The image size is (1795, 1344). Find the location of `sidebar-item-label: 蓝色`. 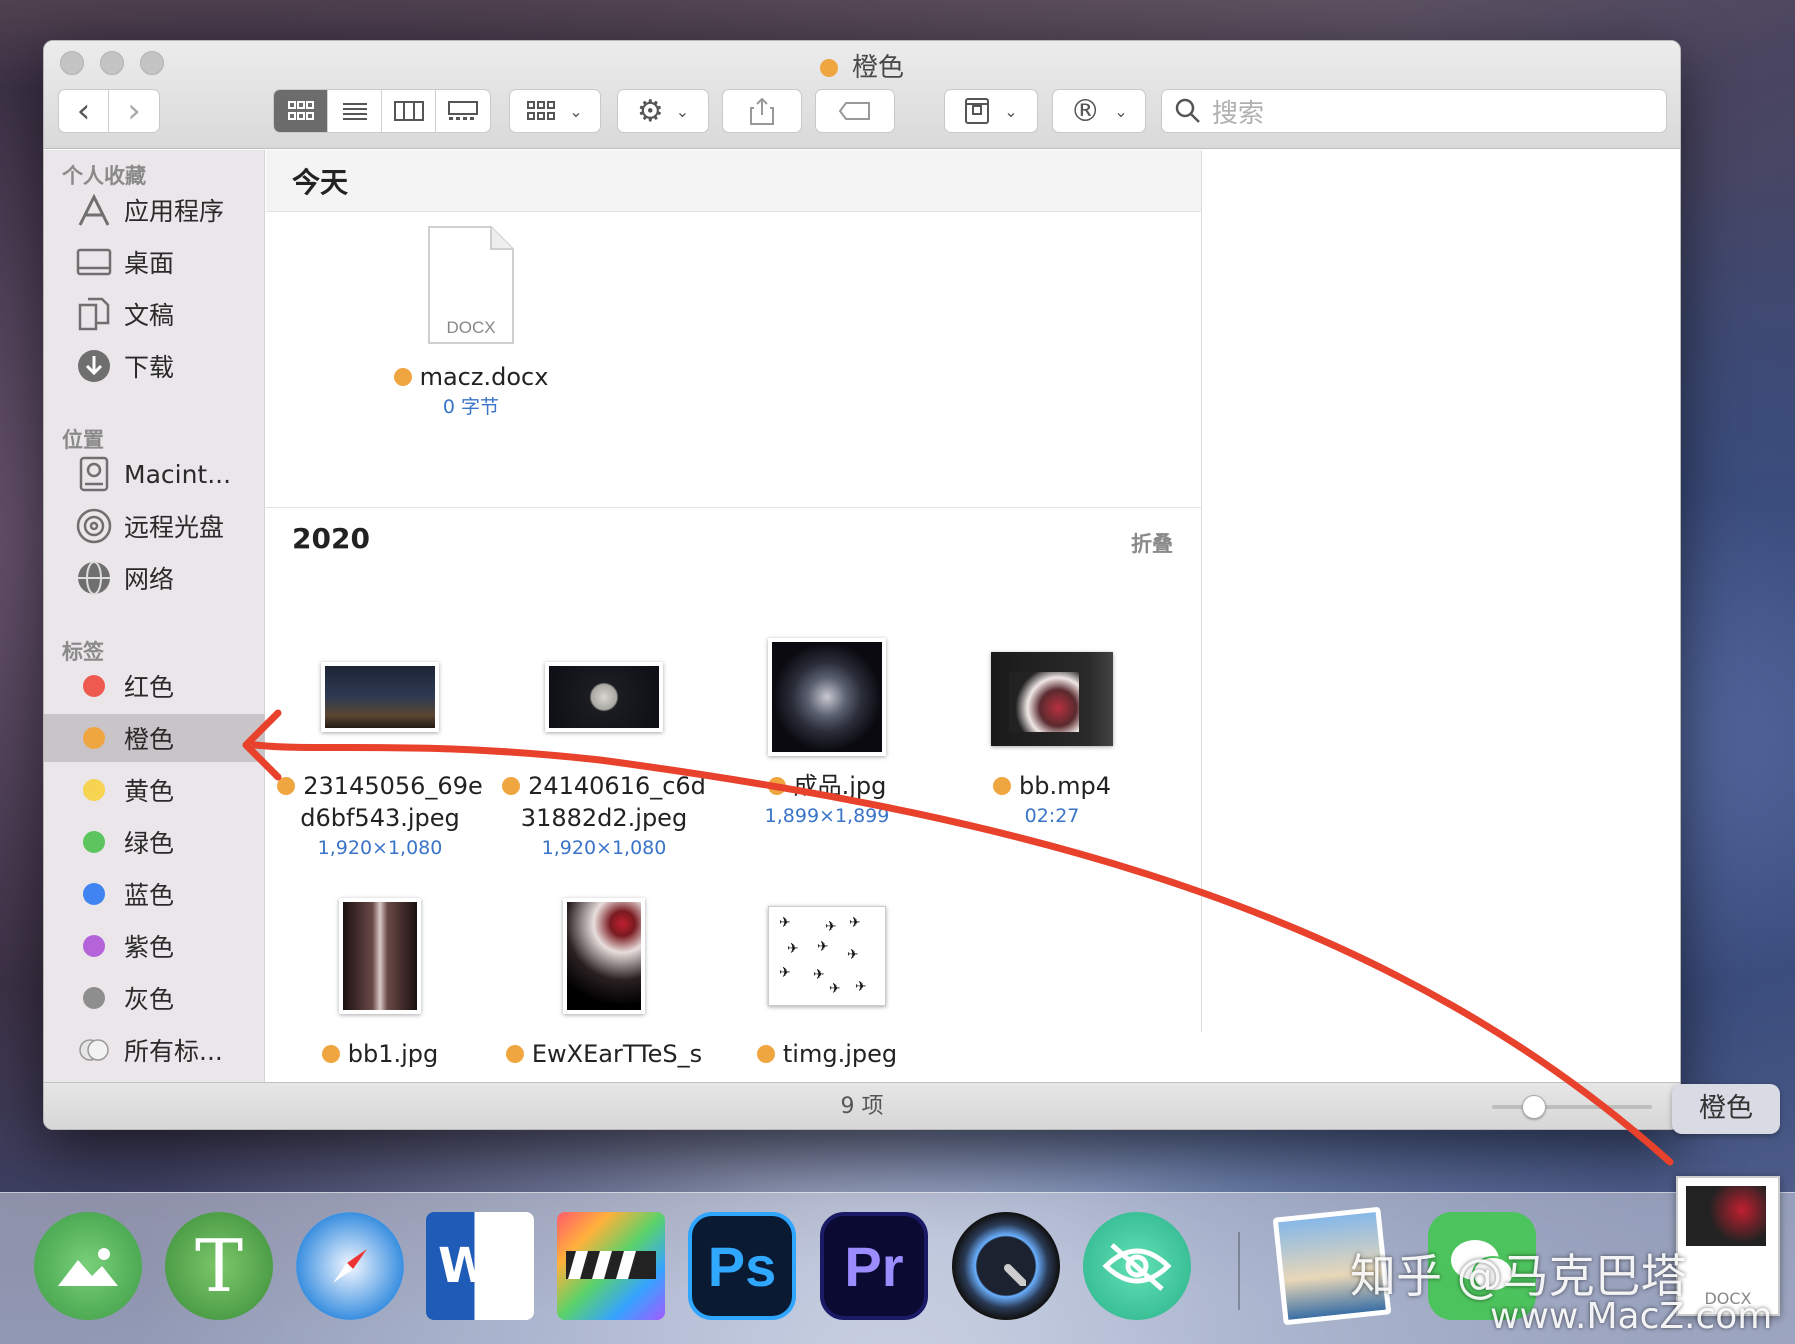

sidebar-item-label: 蓝色 is located at coordinates (149, 895).